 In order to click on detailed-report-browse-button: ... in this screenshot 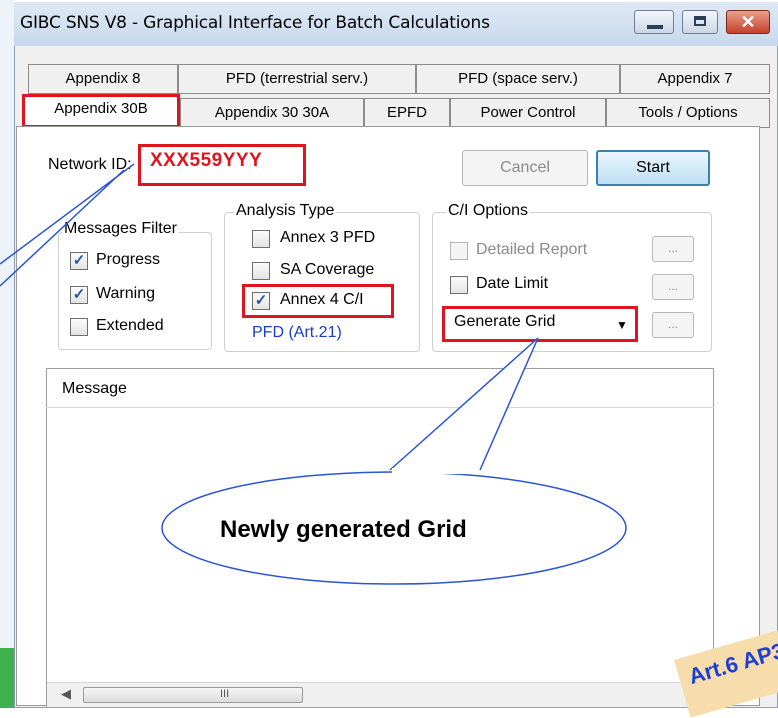, I will do `click(673, 249)`.